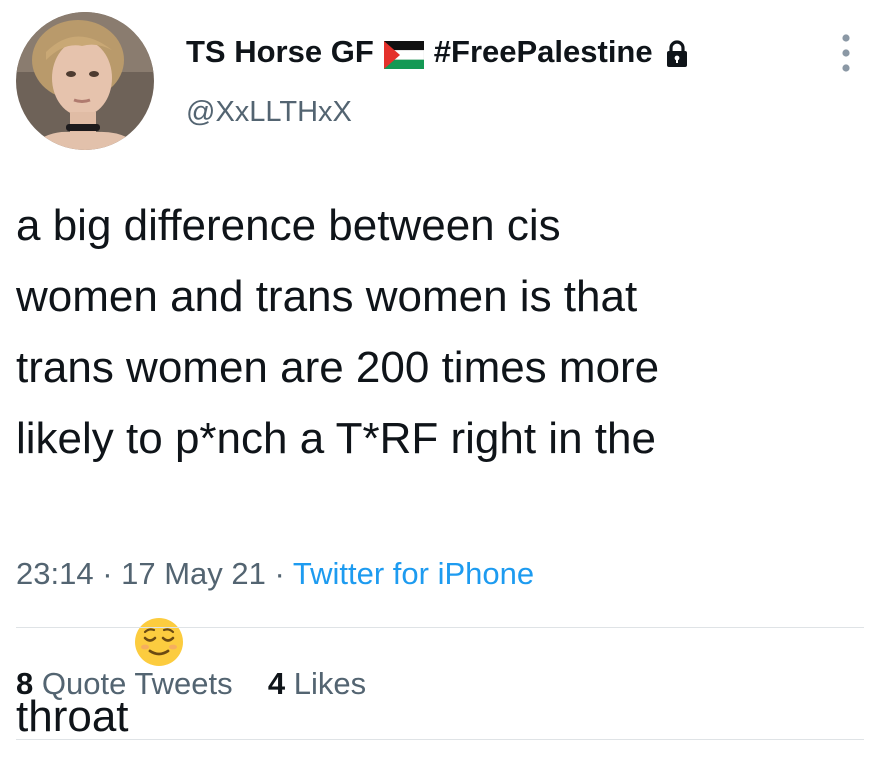  I want to click on quote-tweets-label: Quote Tweets, so click(137, 683).